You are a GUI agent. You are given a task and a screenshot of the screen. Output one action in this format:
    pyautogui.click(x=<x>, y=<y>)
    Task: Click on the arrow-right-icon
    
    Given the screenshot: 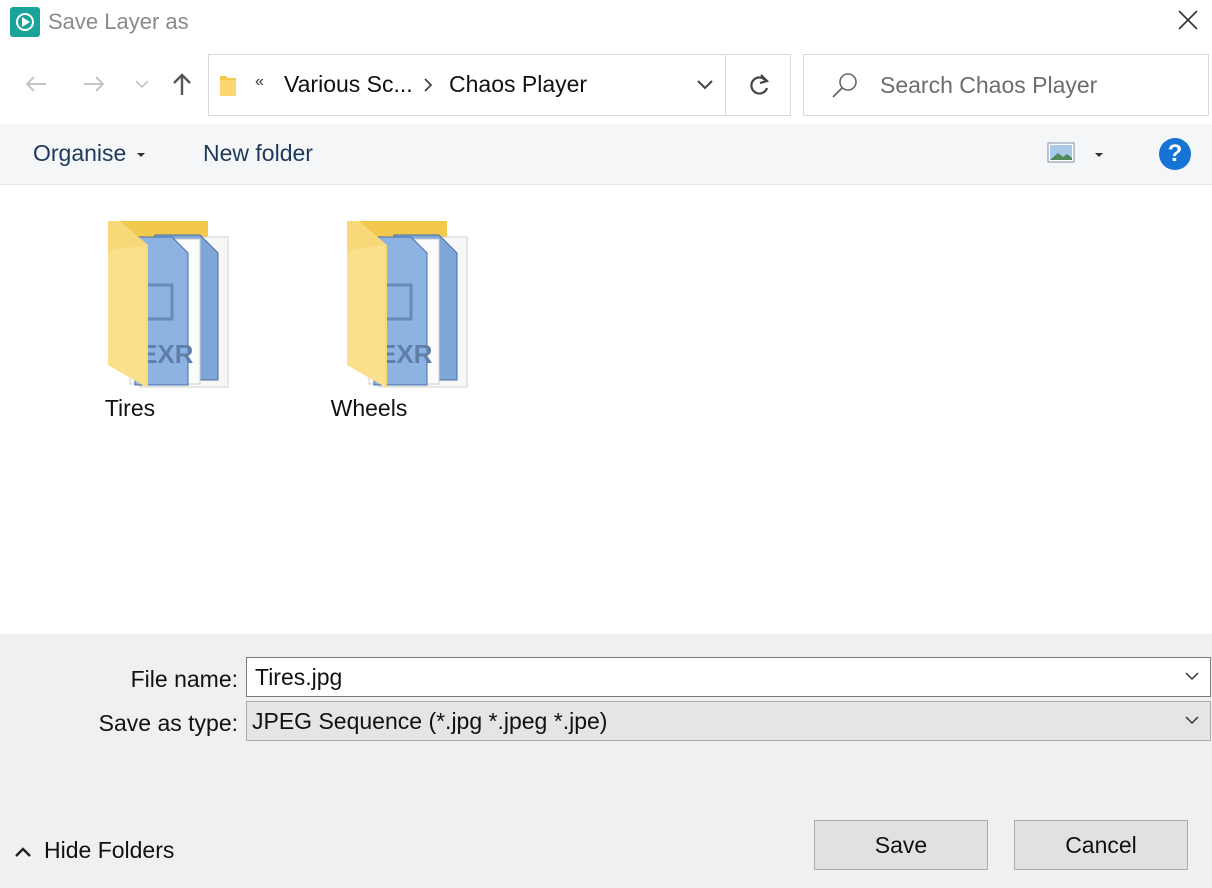 What is the action you would take?
    pyautogui.click(x=94, y=84)
    